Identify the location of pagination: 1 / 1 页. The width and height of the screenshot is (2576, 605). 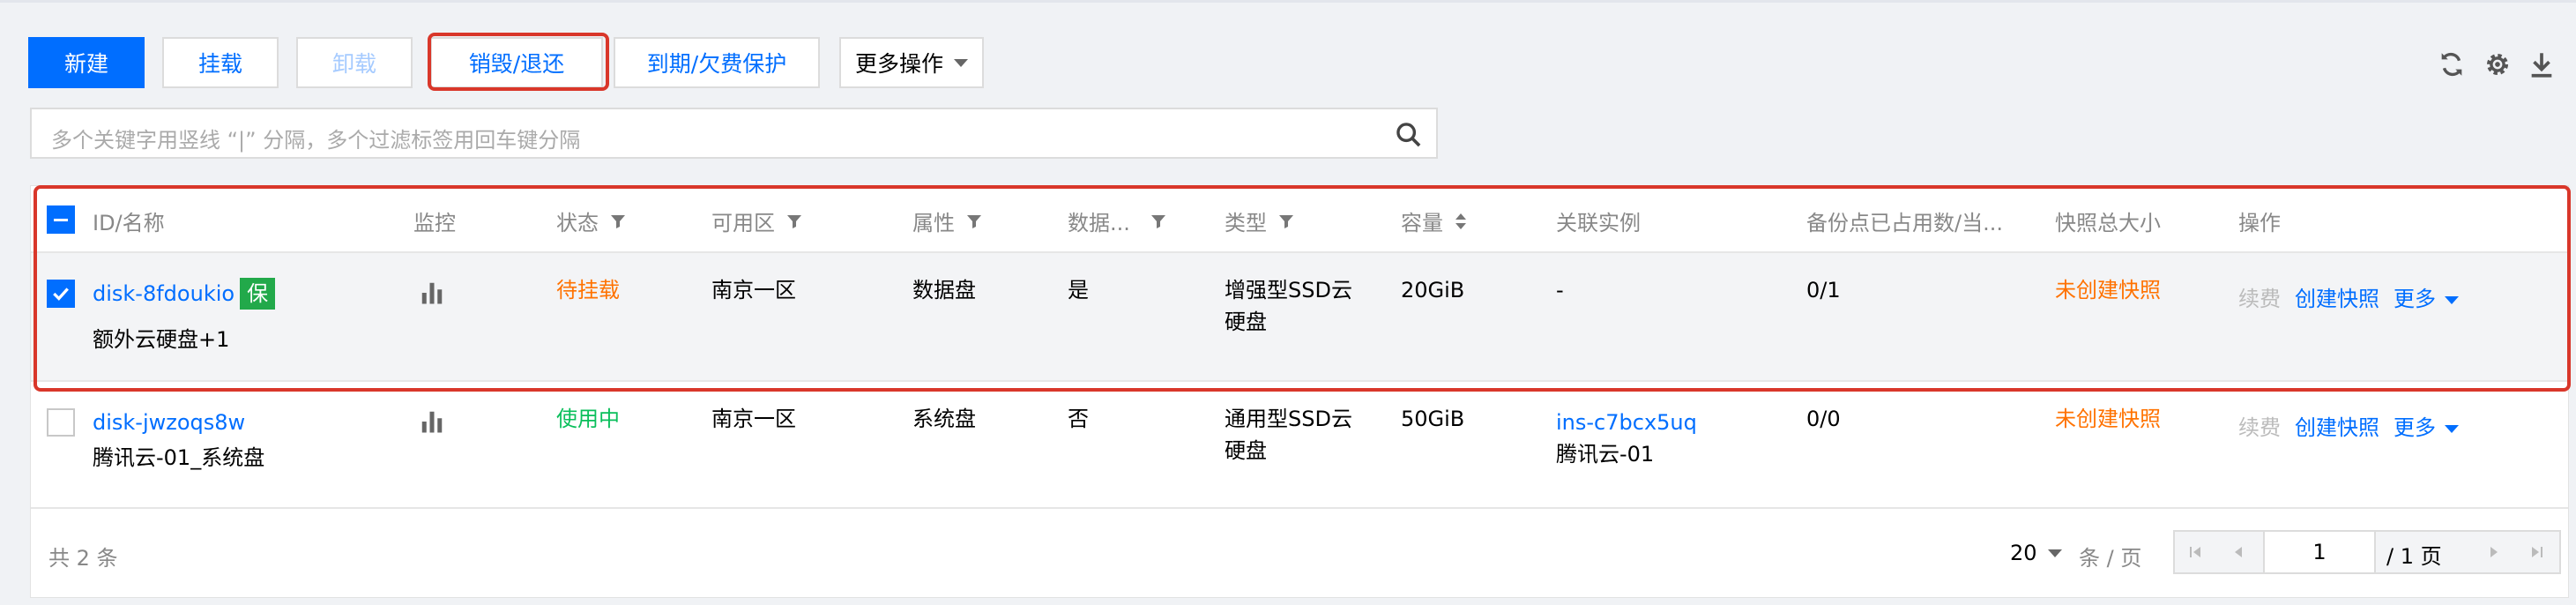
(2367, 552).